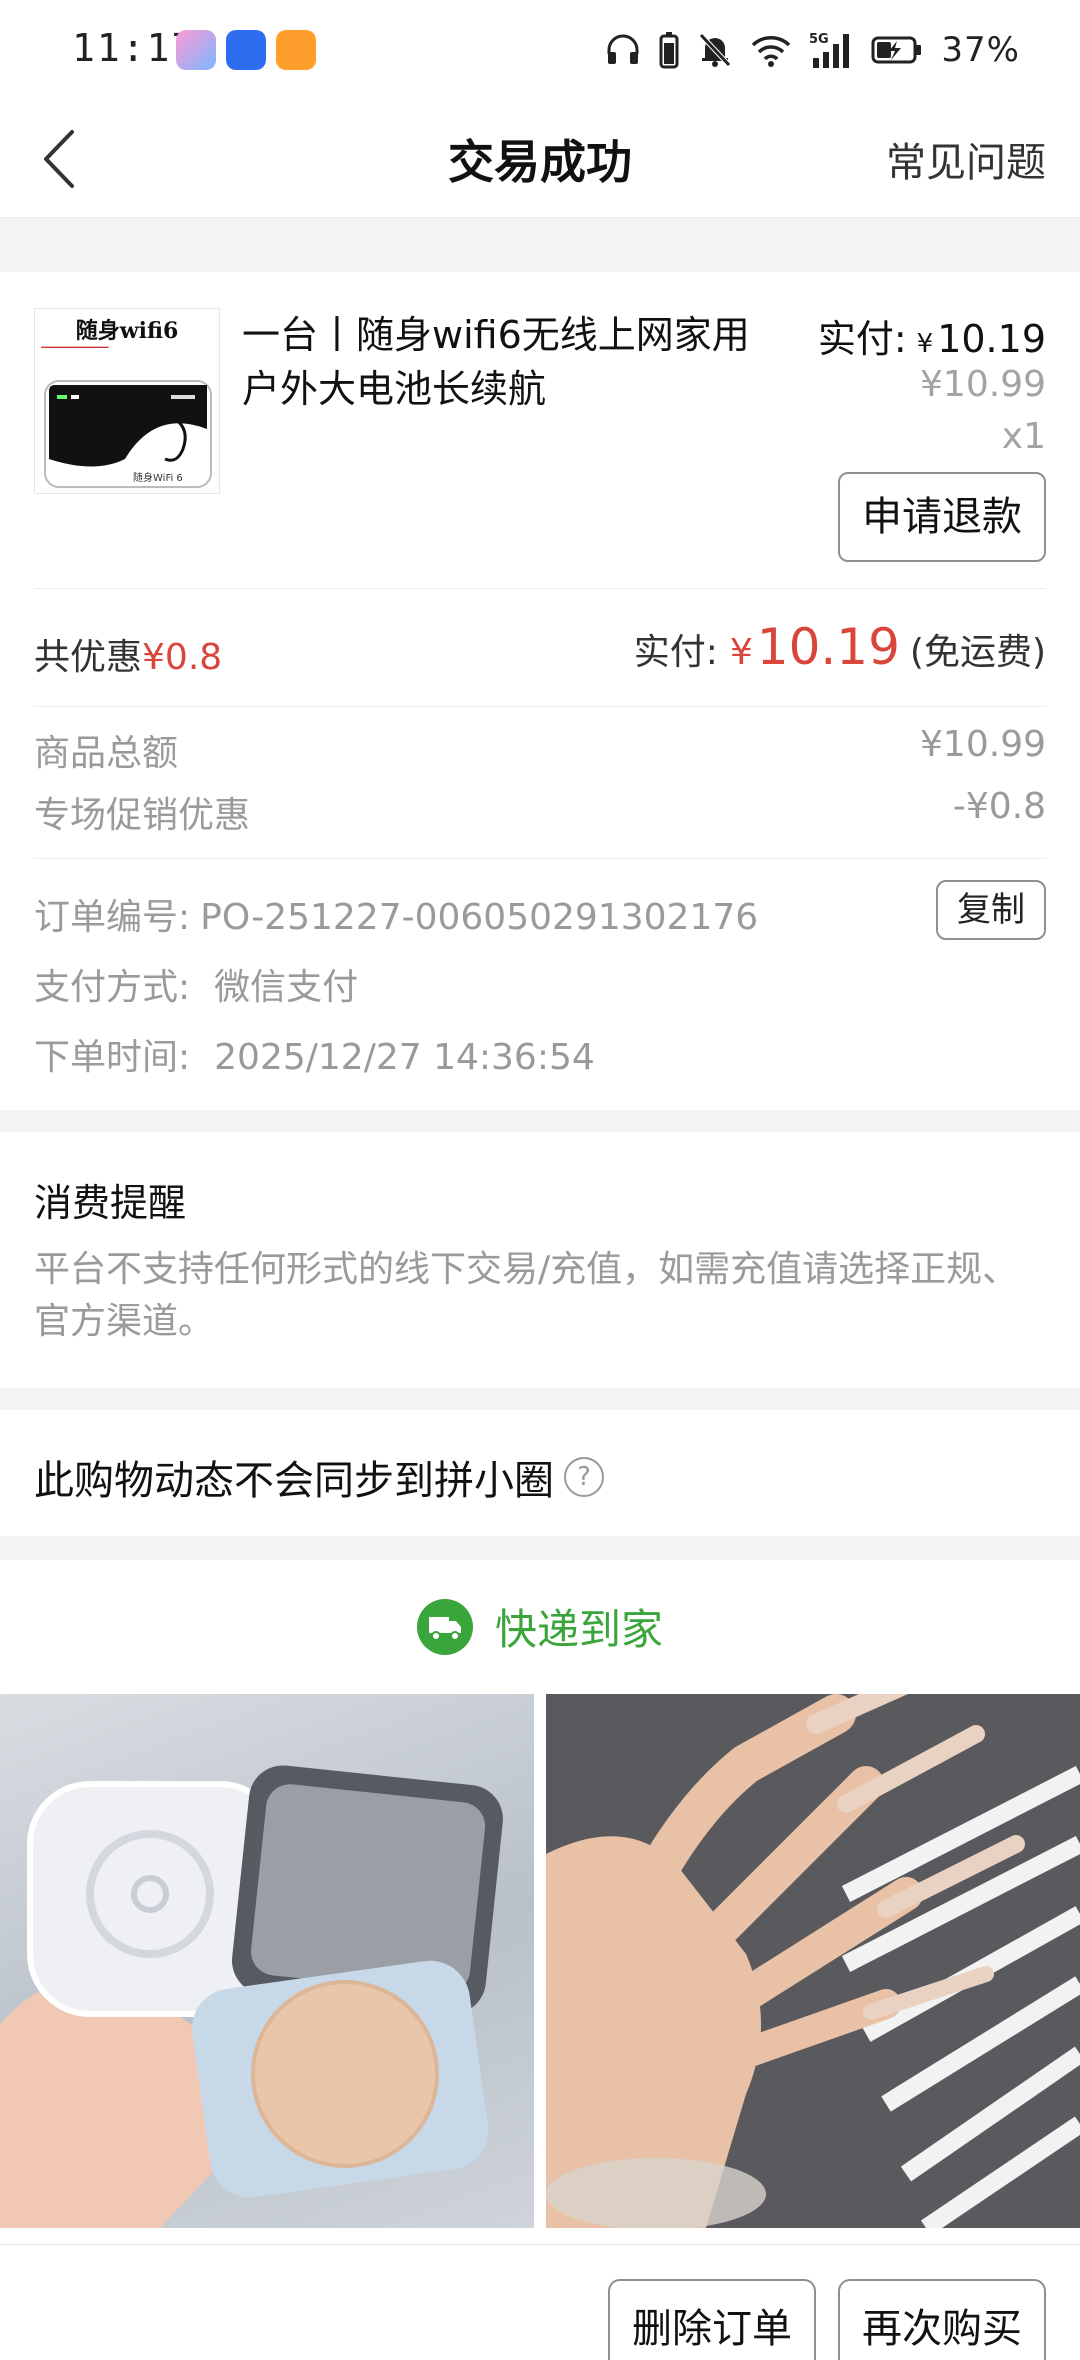 This screenshot has width=1080, height=2360. What do you see at coordinates (540, 812) in the screenshot?
I see `price-row-promo: 专场促销优惠 -¥0.8` at bounding box center [540, 812].